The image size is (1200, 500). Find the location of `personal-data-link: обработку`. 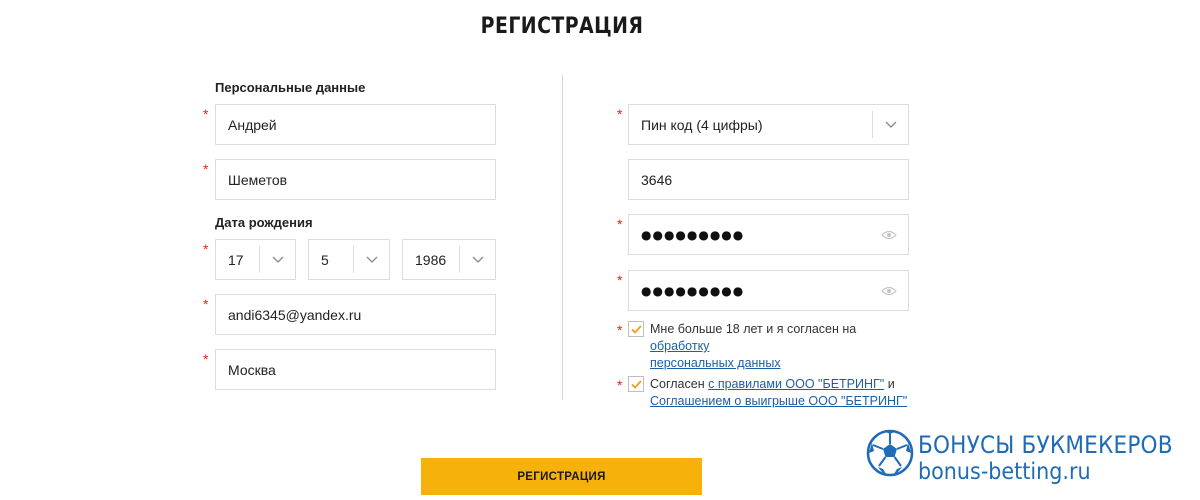

personal-data-link: обработку is located at coordinates (679, 346).